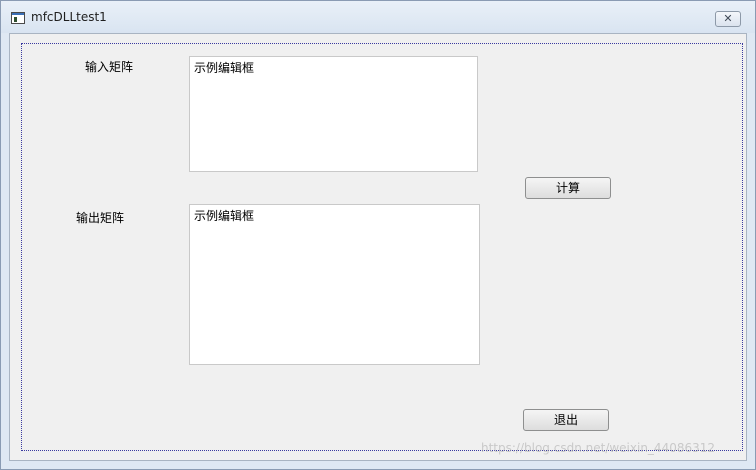 This screenshot has width=756, height=470. Describe the element at coordinates (18, 18) in the screenshot. I see `app-icon` at that location.